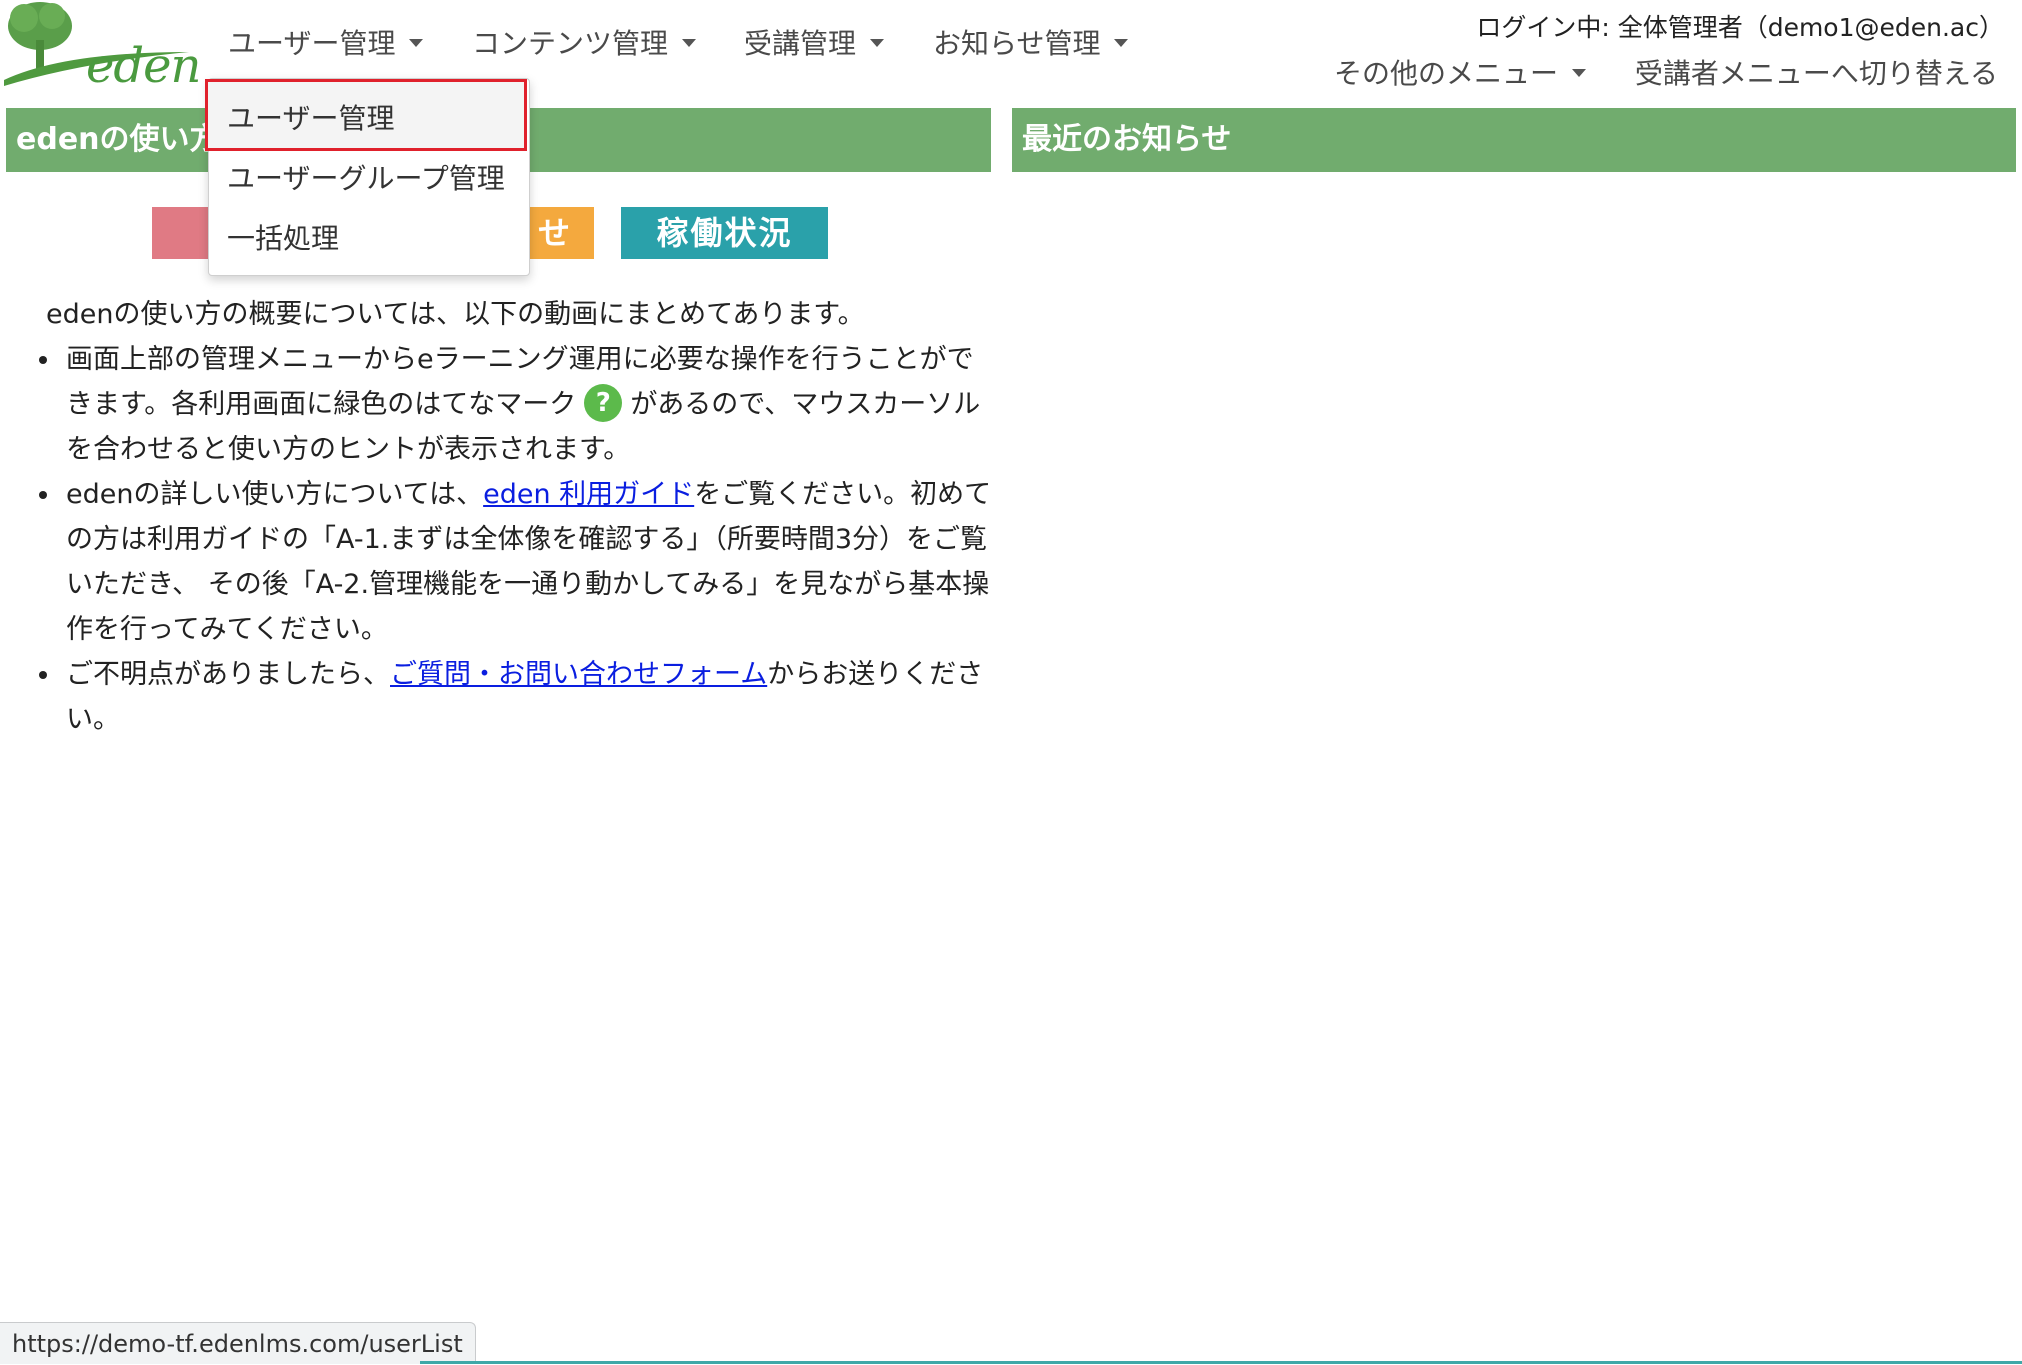  I want to click on nav-label: コンテンツ管理, so click(570, 43).